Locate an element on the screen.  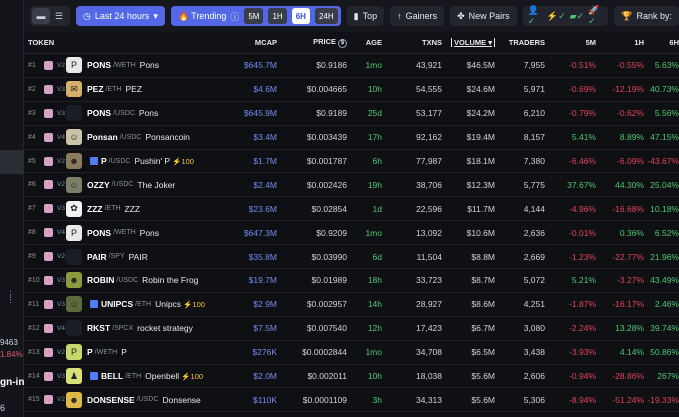
header-5m: 5M is located at coordinates (572, 42).